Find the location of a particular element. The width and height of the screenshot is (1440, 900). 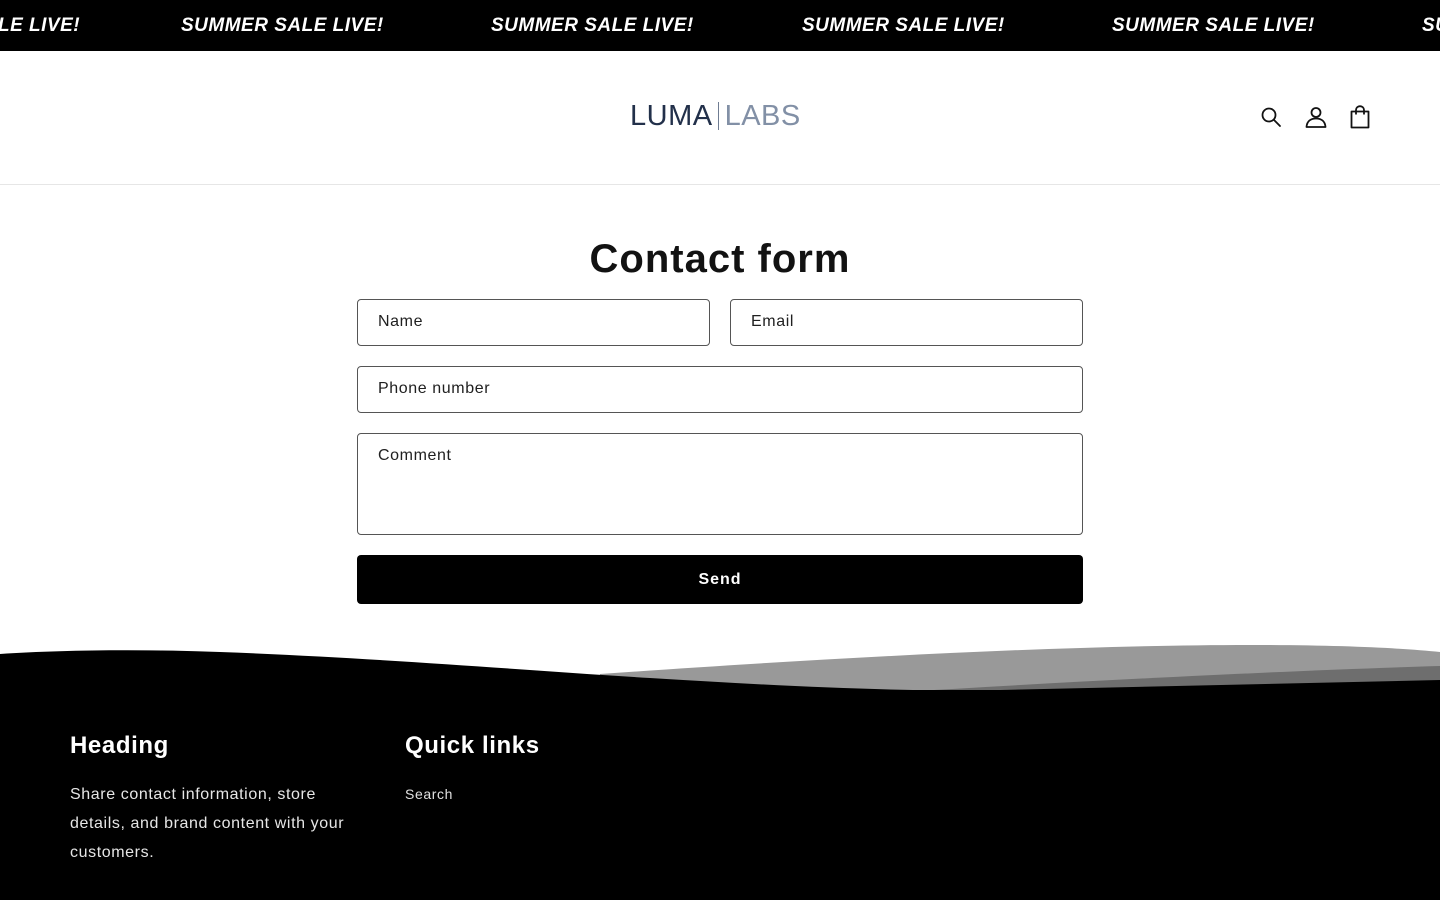

name-field-label: Name is located at coordinates (401, 321).